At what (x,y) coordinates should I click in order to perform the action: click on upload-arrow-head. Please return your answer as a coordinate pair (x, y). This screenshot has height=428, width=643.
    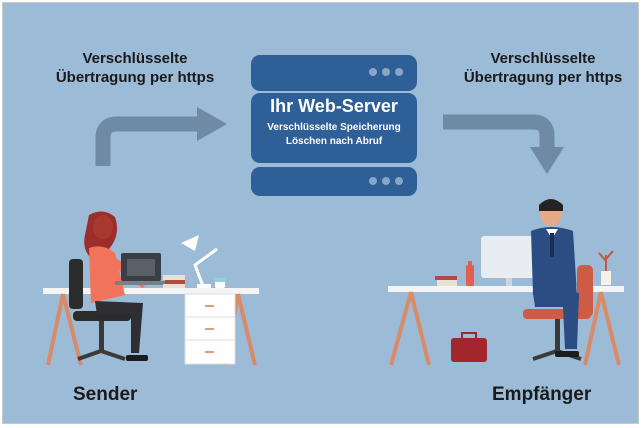
    Looking at the image, I should click on (212, 124).